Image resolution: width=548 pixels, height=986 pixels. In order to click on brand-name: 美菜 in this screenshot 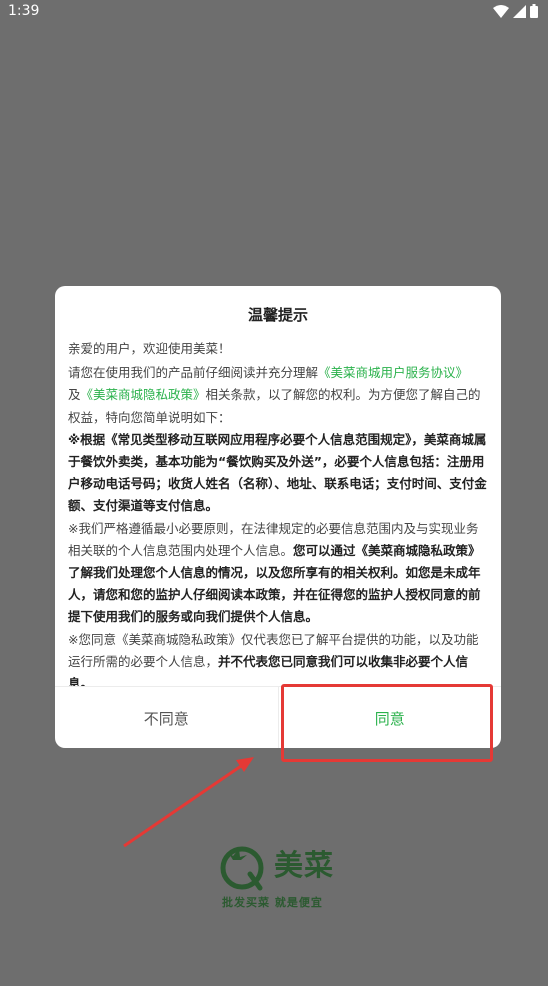, I will do `click(304, 865)`.